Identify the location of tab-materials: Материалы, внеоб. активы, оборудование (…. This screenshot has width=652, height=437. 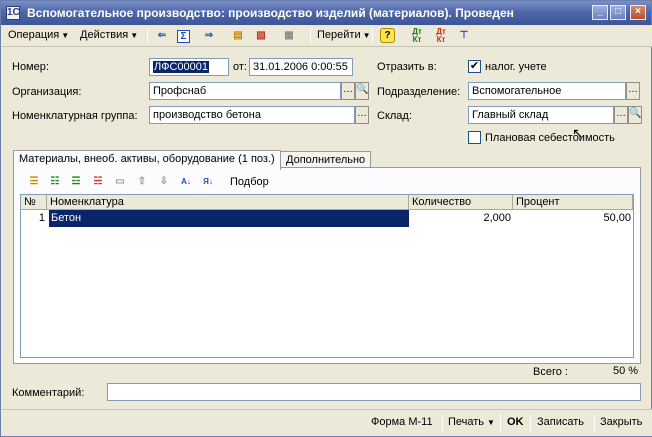
(147, 160).